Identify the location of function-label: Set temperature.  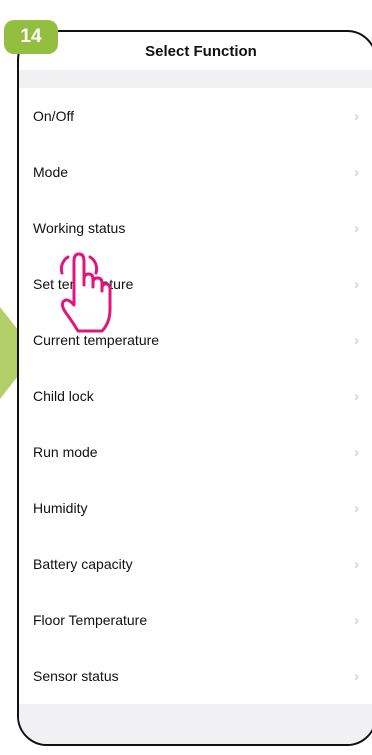
(83, 284).